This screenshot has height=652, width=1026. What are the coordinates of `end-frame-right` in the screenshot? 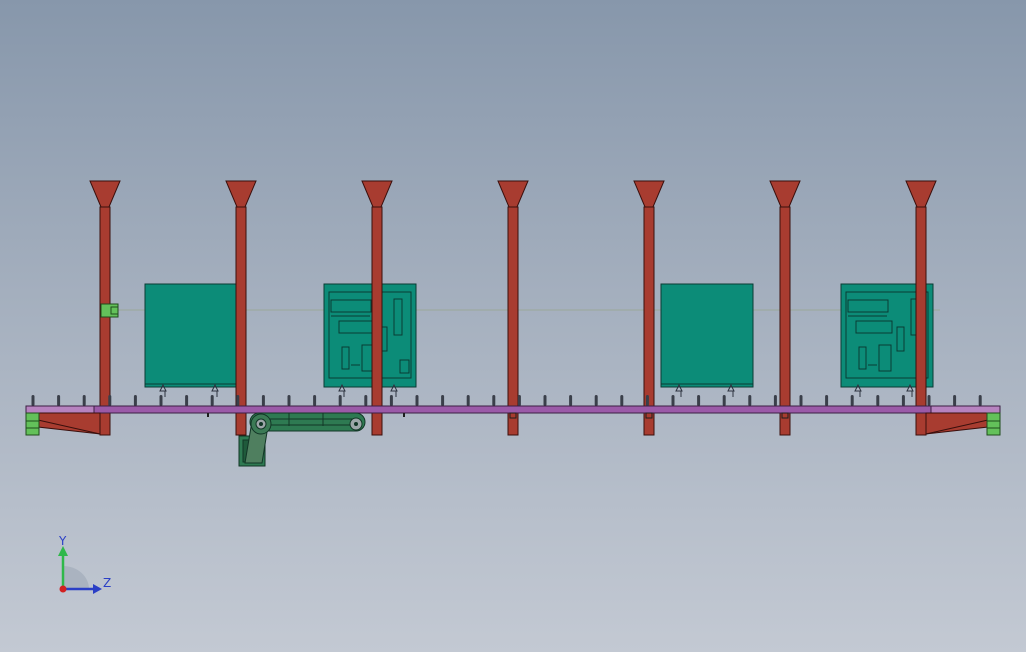 It's located at (963, 424).